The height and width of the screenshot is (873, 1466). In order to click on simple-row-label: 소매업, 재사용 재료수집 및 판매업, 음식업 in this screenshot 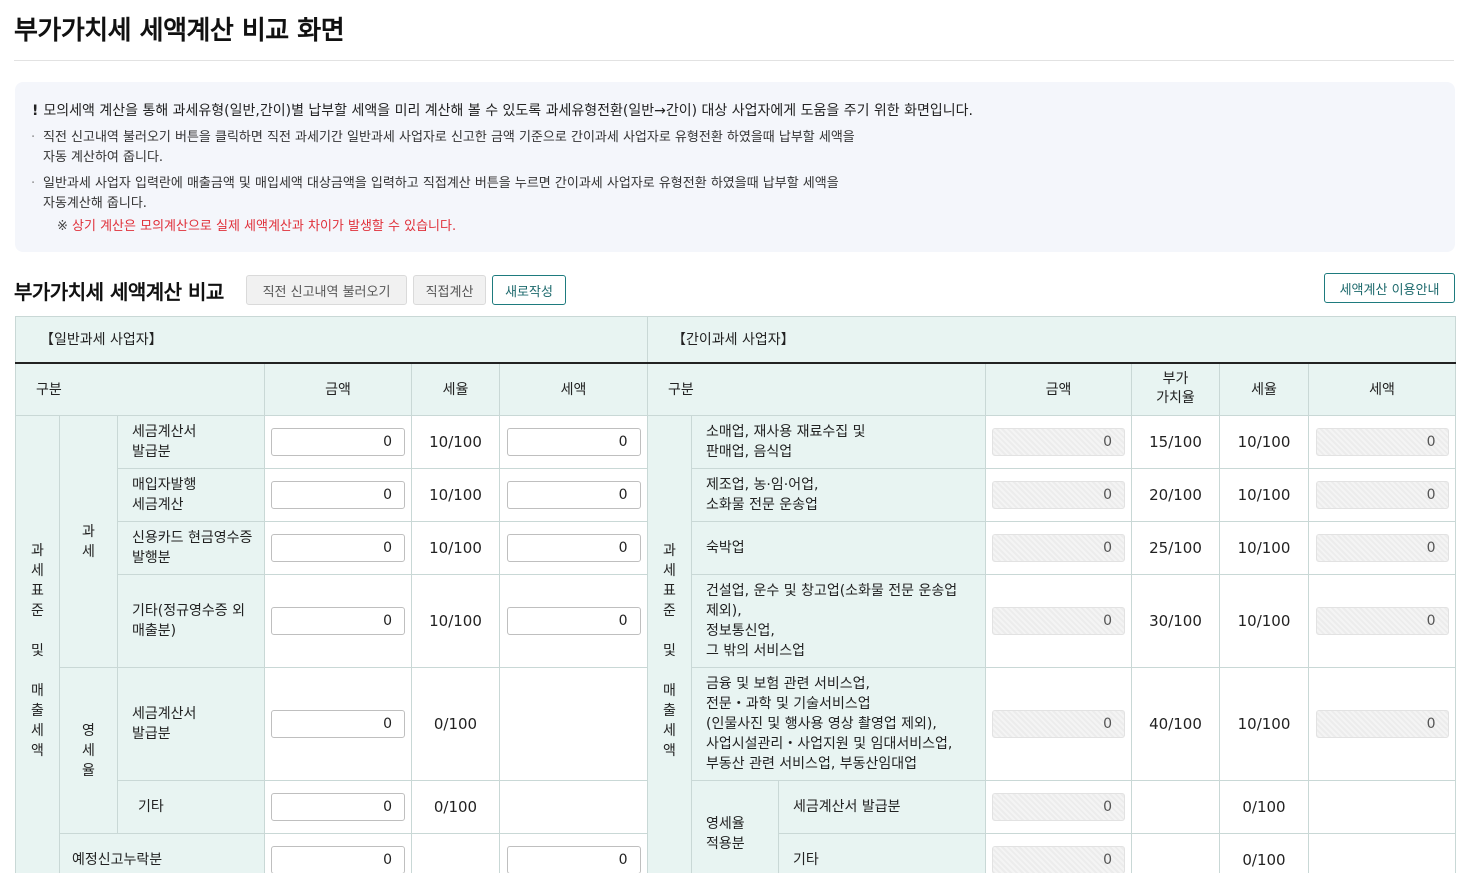, I will do `click(838, 442)`.